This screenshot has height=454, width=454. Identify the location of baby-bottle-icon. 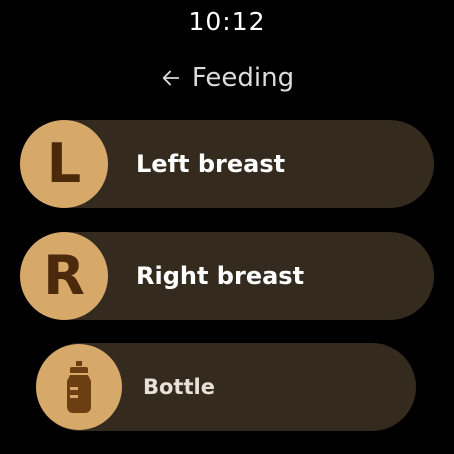
(79, 387).